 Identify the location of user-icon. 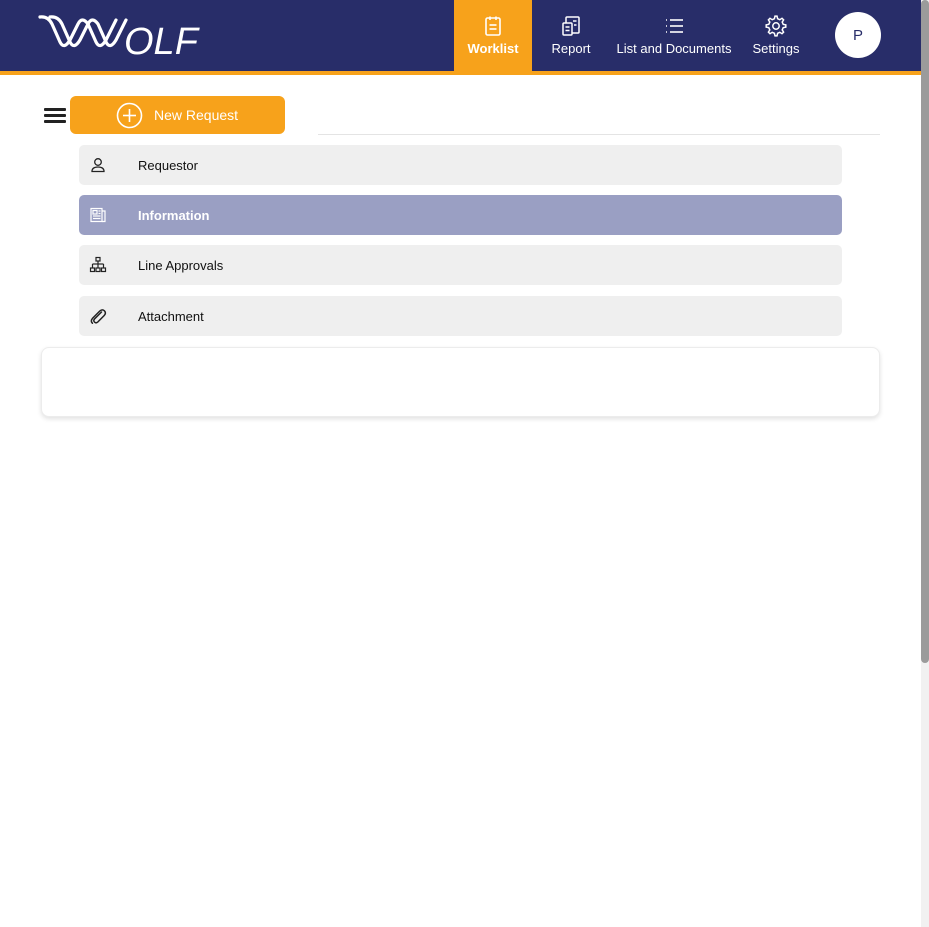
(98, 165).